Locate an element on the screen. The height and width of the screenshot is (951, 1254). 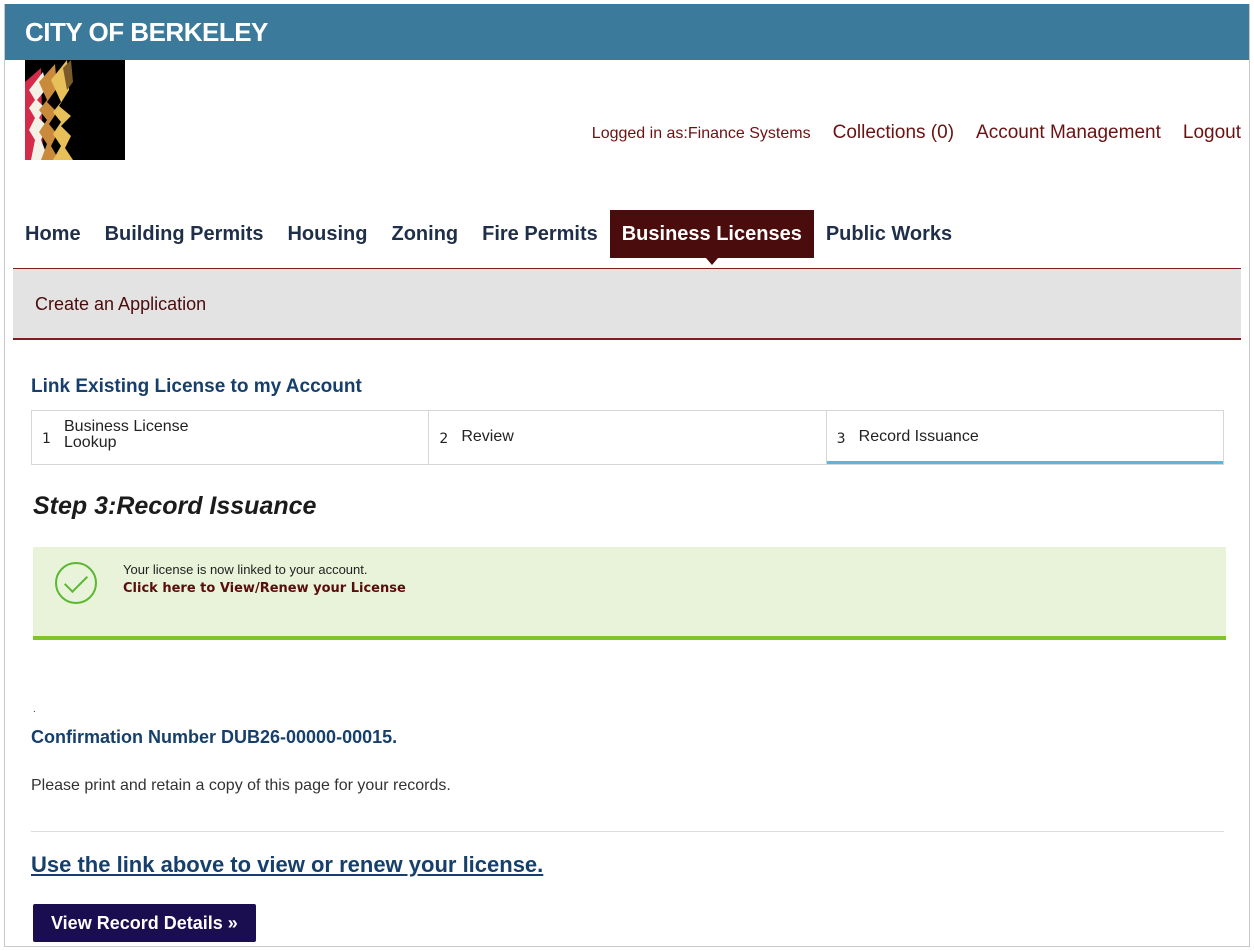
collections-link: Collections (0) is located at coordinates (893, 133).